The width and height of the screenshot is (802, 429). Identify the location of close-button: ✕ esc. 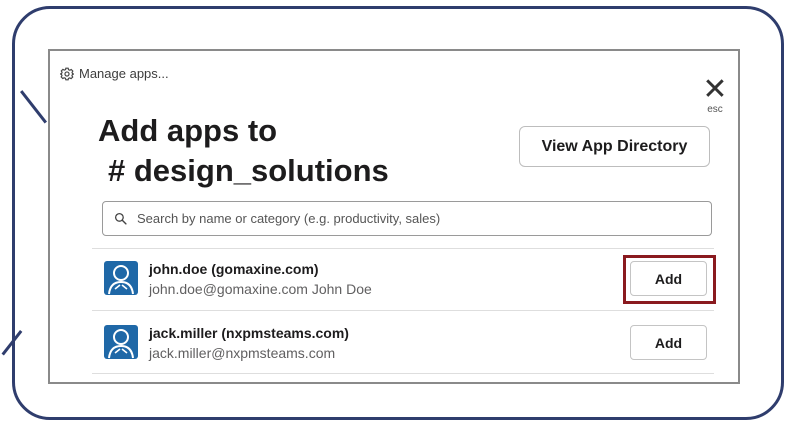
(715, 94).